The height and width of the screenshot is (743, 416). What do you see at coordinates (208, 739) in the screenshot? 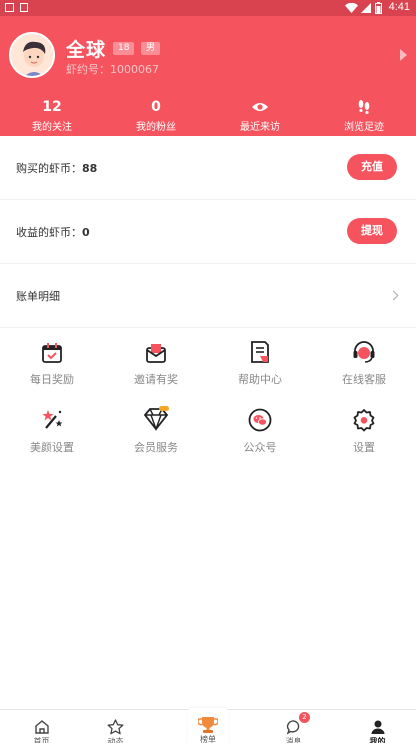
I see `tab-ranking-label: 榜单` at bounding box center [208, 739].